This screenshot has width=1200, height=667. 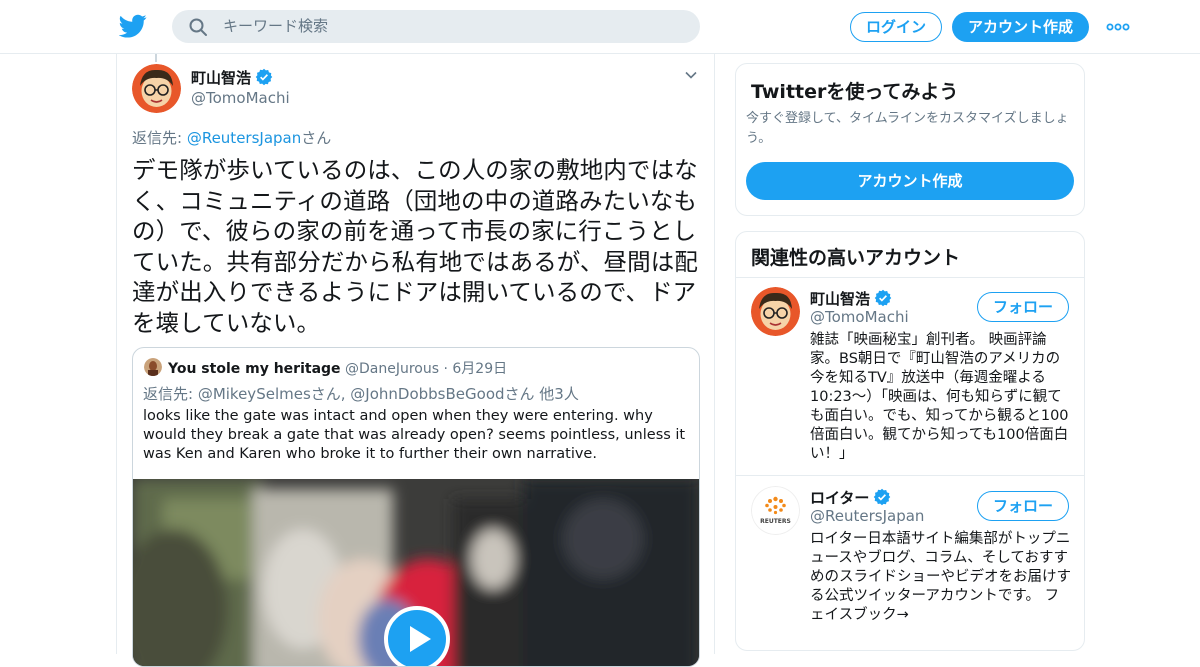 What do you see at coordinates (840, 299) in the screenshot?
I see `account-name-text: 町山智浩` at bounding box center [840, 299].